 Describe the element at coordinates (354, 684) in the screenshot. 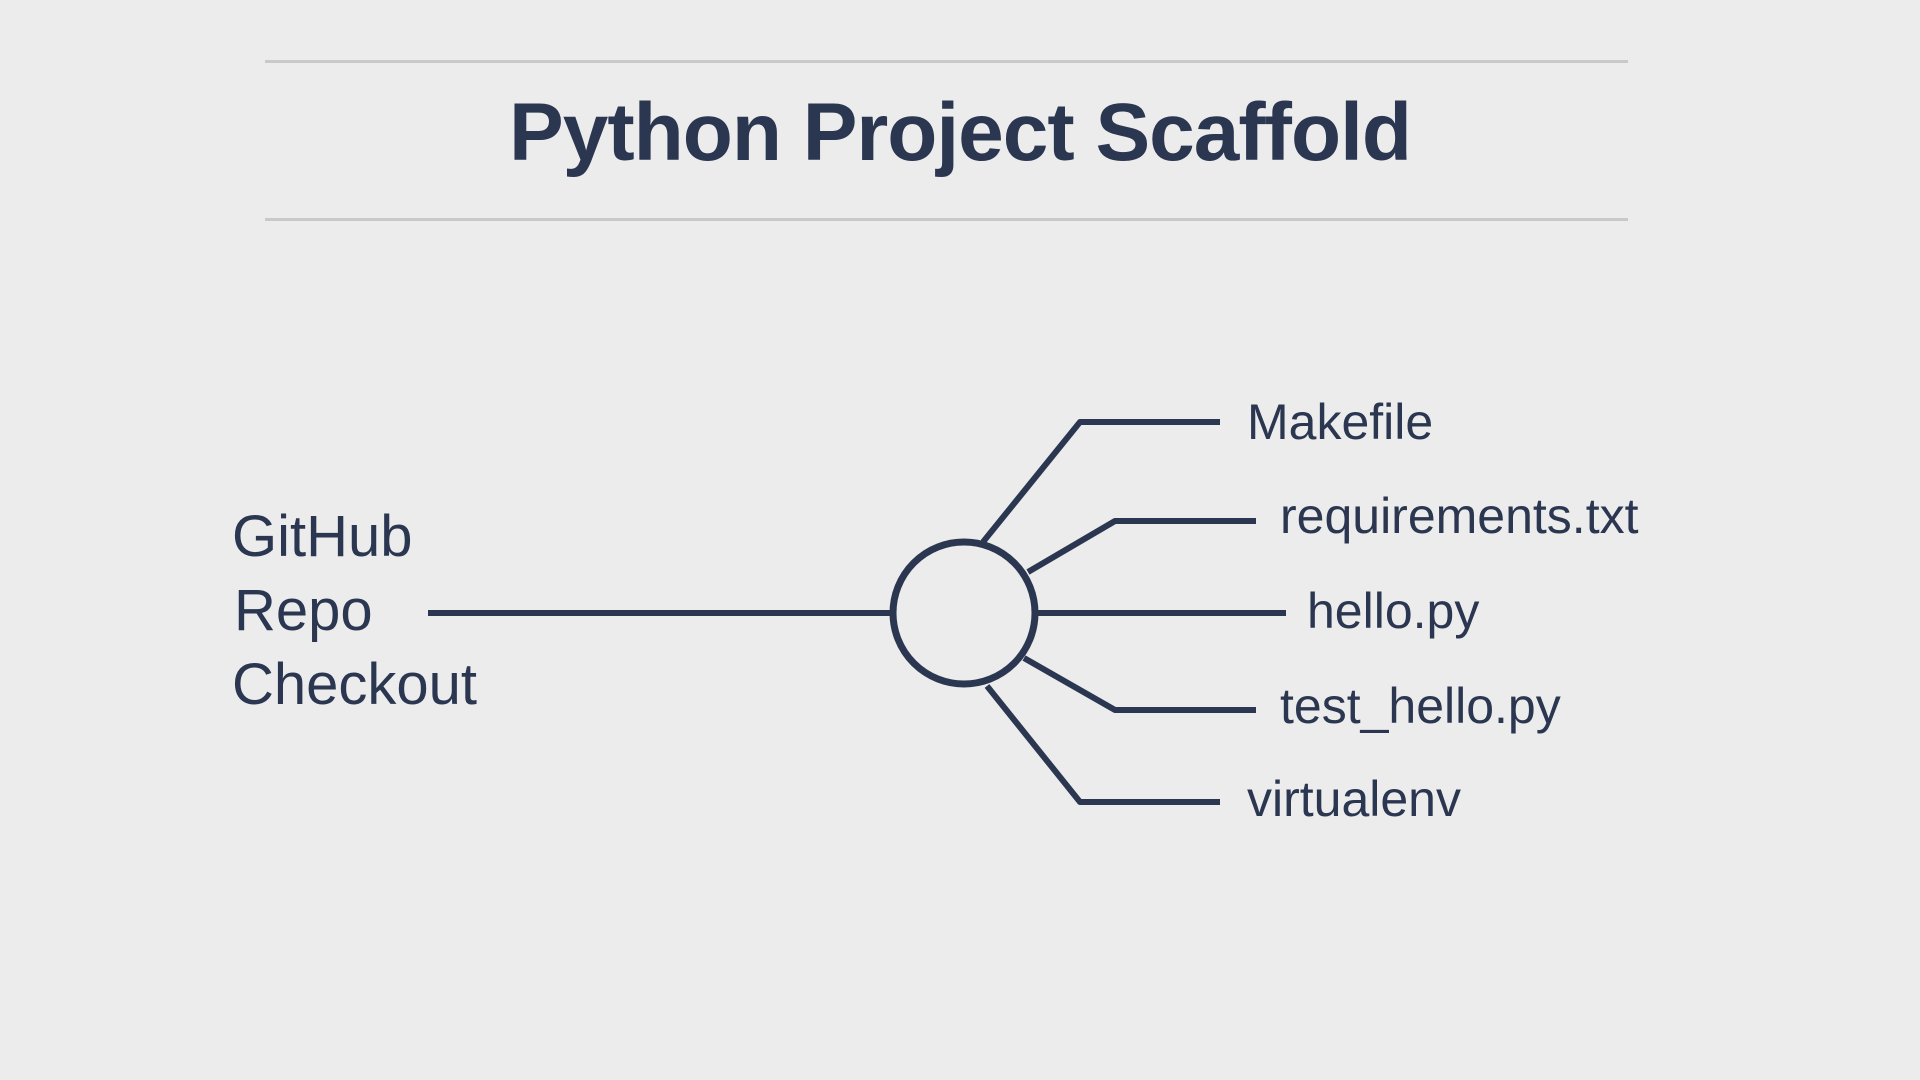

I see `source-label-line-3: Checkout` at that location.